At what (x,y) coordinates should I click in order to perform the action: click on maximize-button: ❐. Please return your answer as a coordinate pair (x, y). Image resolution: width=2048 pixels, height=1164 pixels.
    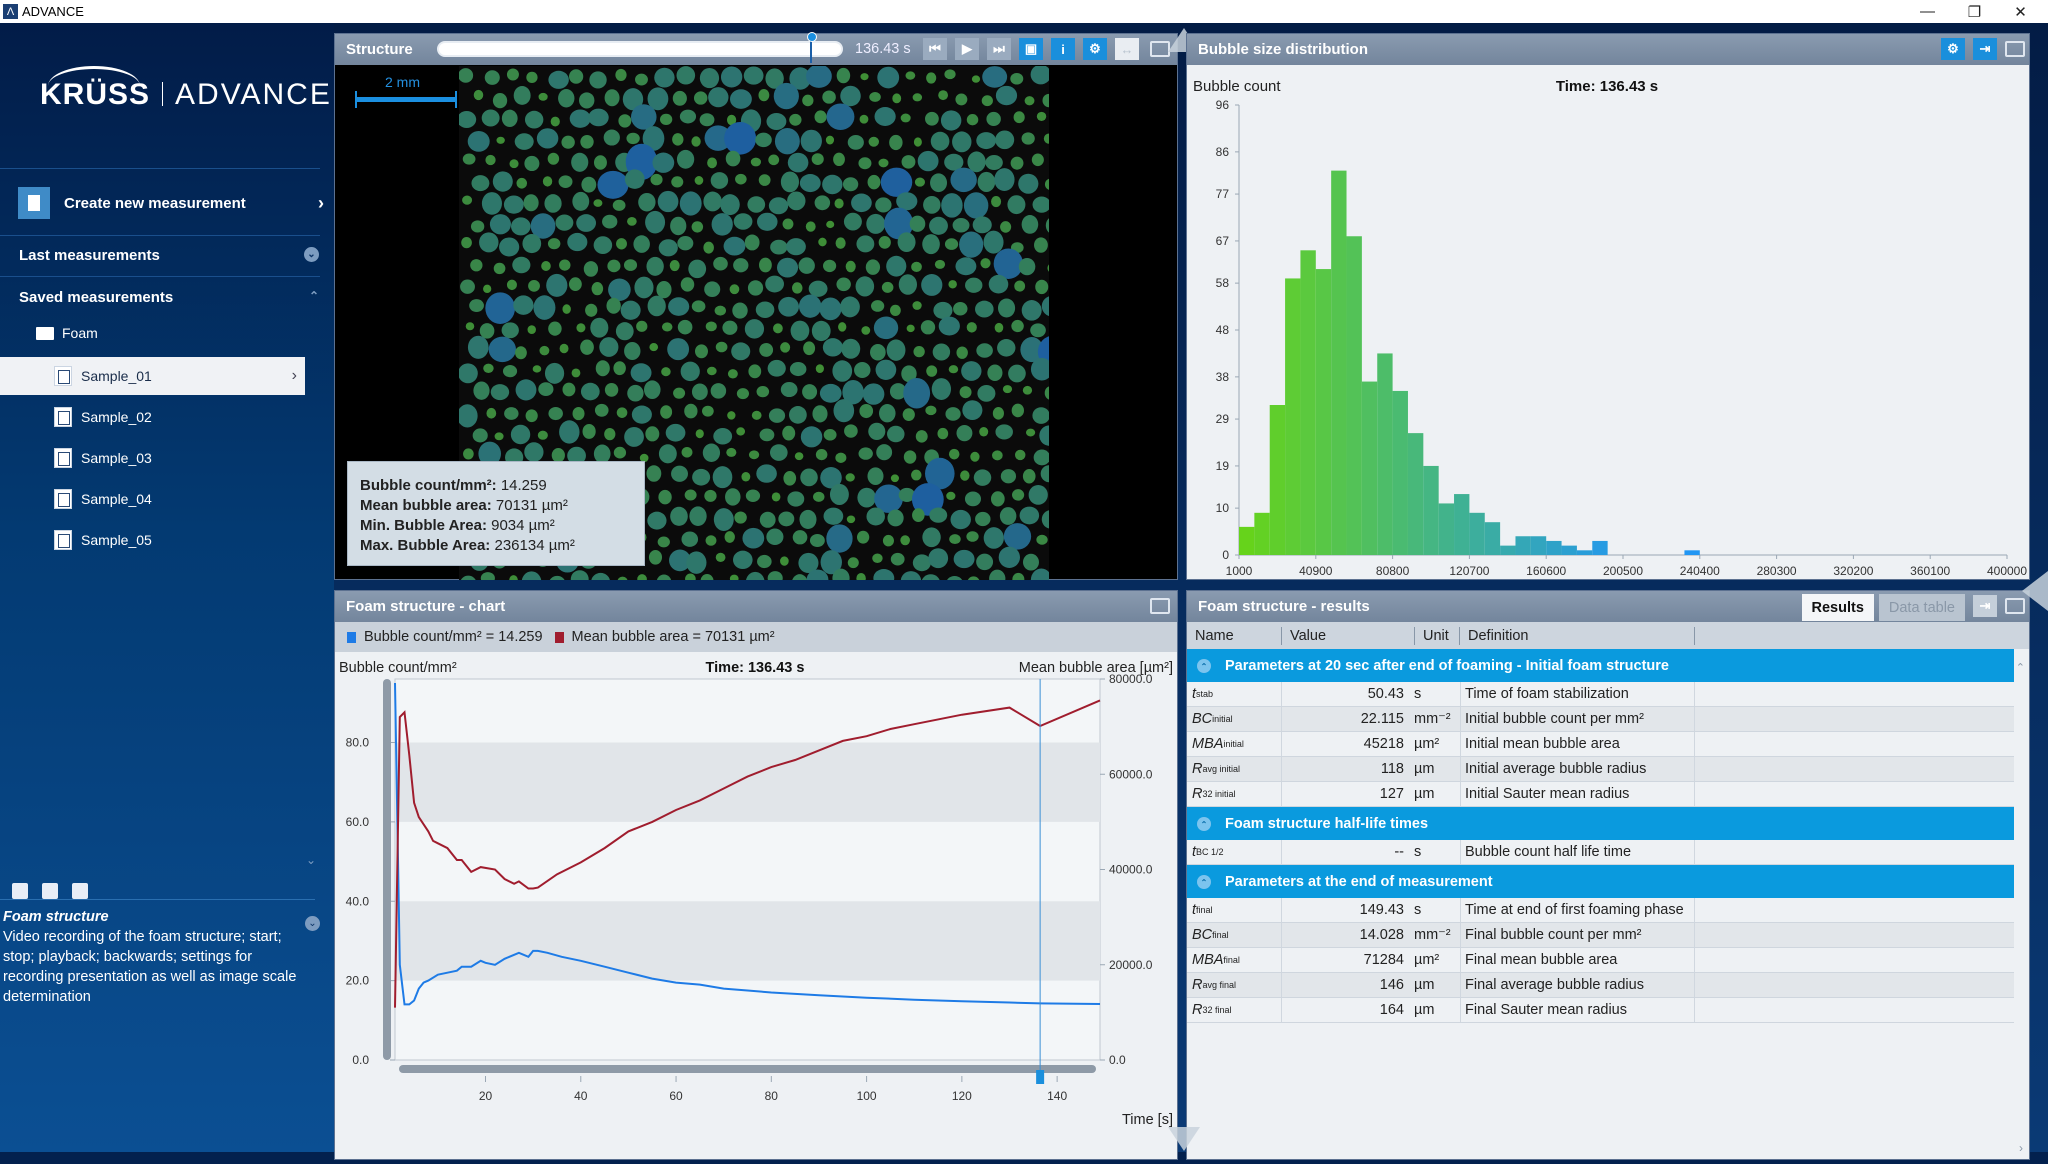
    Looking at the image, I should click on (1974, 11).